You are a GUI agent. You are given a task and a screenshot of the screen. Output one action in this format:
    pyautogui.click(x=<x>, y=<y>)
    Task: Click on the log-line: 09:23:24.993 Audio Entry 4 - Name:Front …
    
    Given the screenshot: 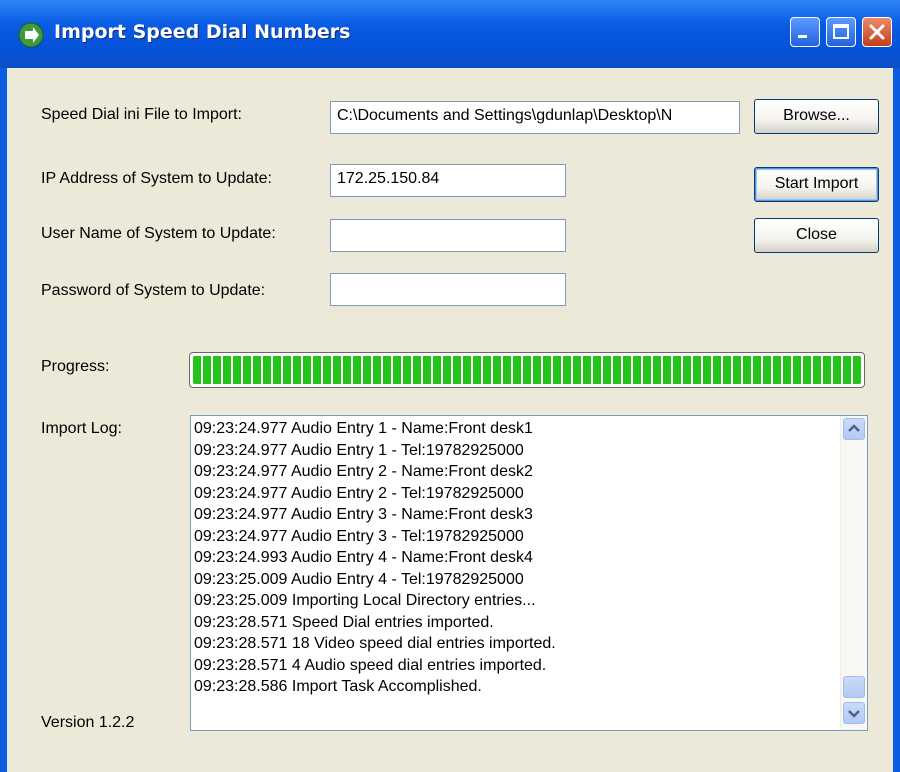 What is the action you would take?
    pyautogui.click(x=363, y=557)
    